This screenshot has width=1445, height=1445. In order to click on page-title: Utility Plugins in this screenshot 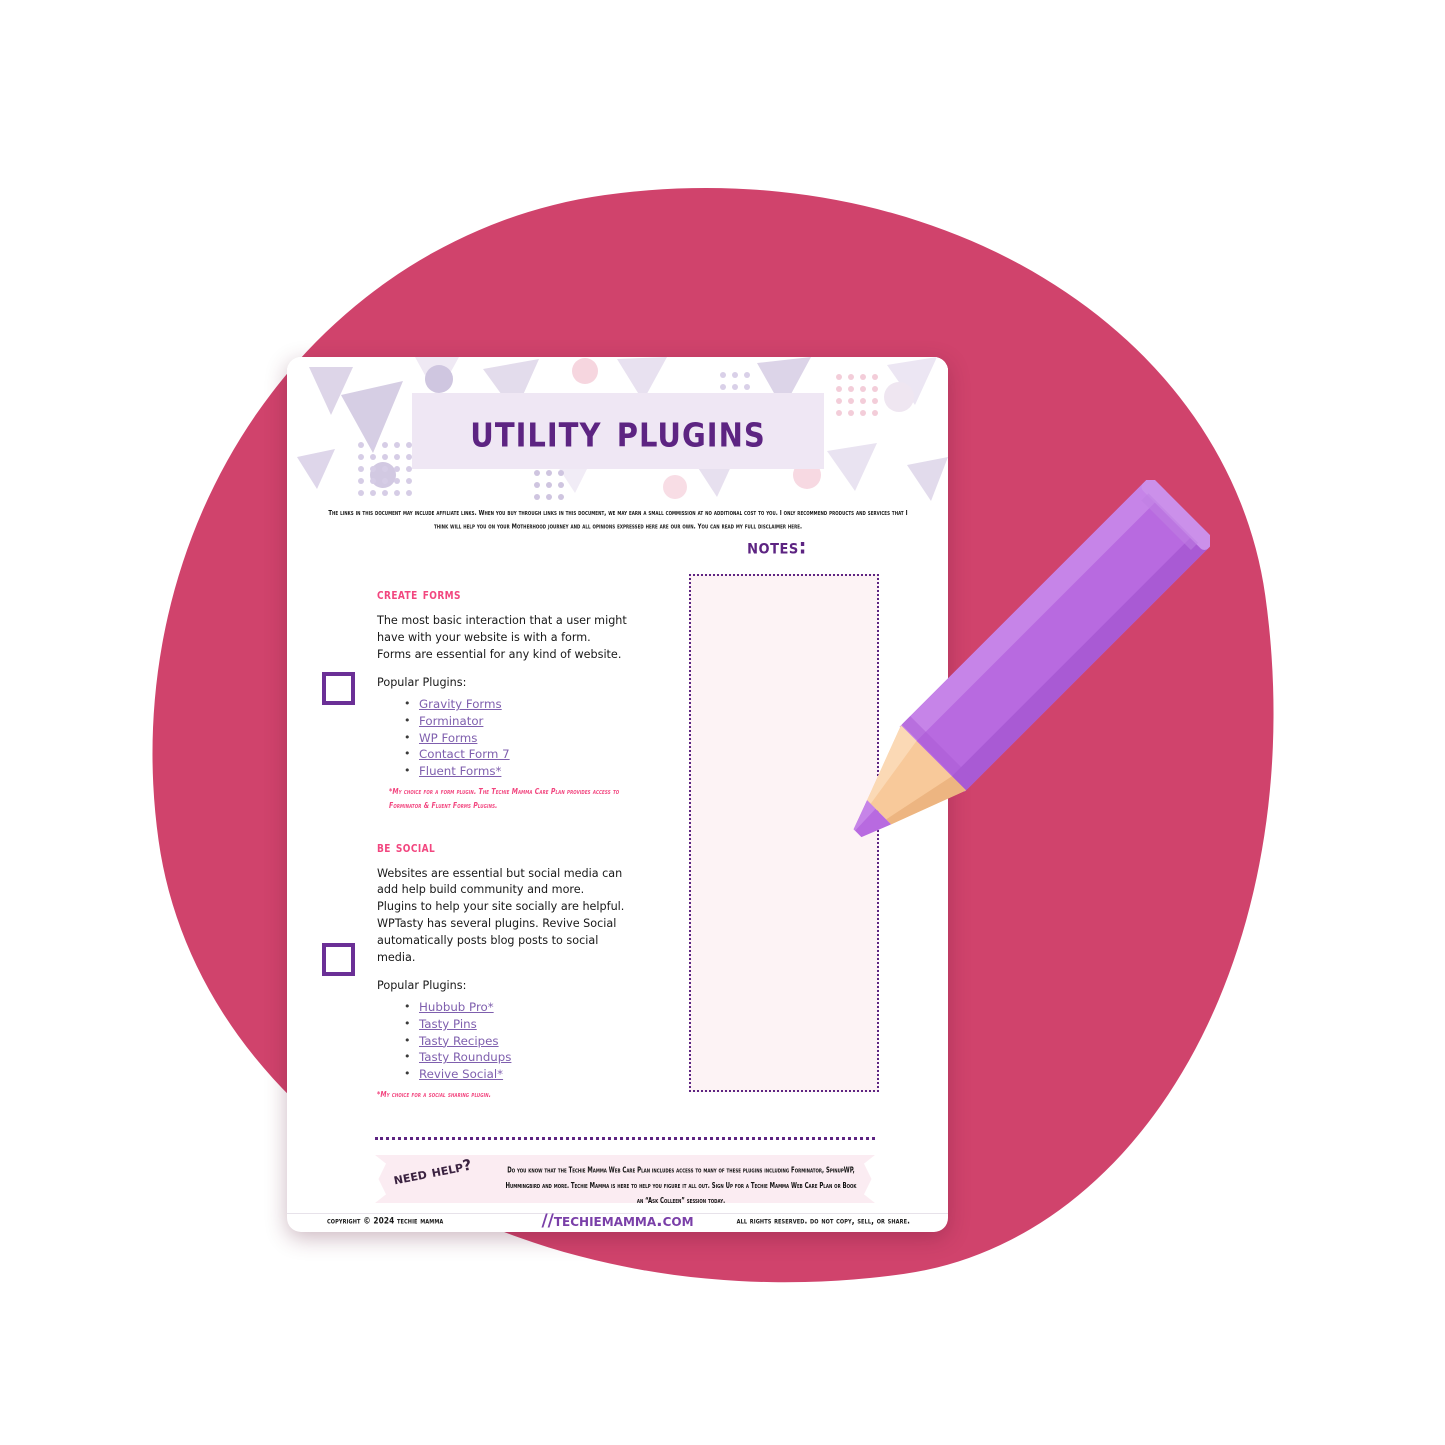, I will do `click(618, 431)`.